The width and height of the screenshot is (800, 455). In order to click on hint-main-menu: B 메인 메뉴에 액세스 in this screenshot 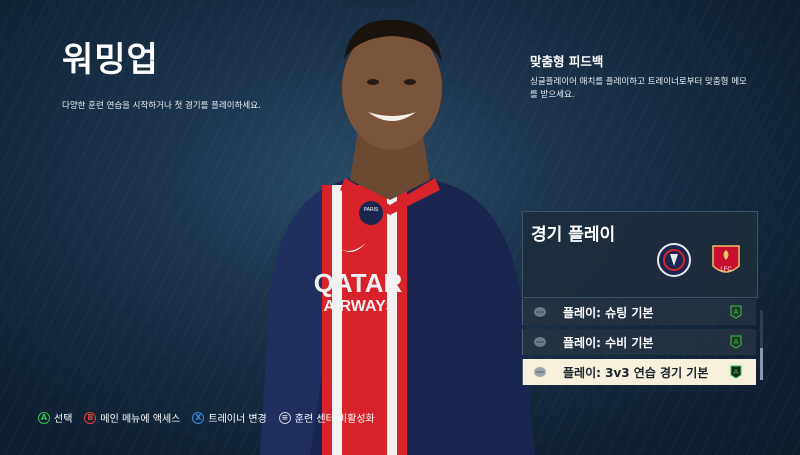, I will do `click(132, 417)`.